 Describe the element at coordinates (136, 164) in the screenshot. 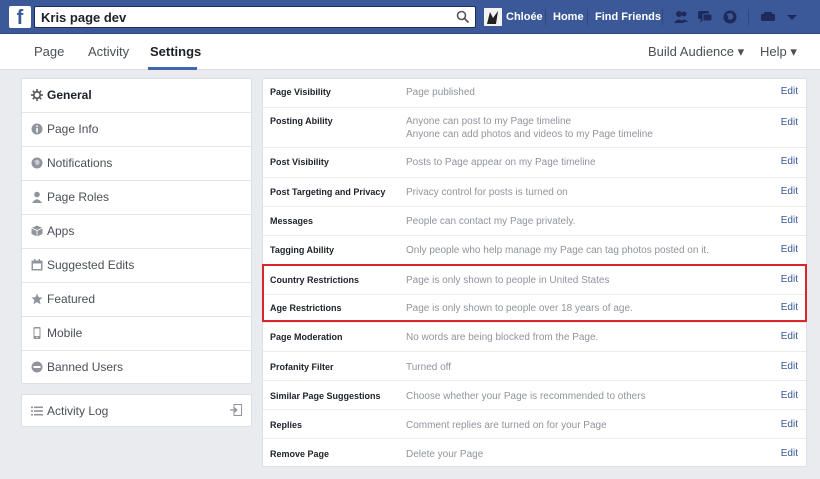

I see `sidebar-item-notifications: Notifications` at that location.